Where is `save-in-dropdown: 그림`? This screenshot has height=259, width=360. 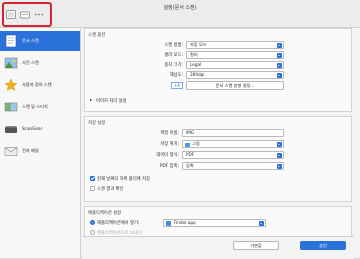
save-in-dropdown: 그림 is located at coordinates (233, 144).